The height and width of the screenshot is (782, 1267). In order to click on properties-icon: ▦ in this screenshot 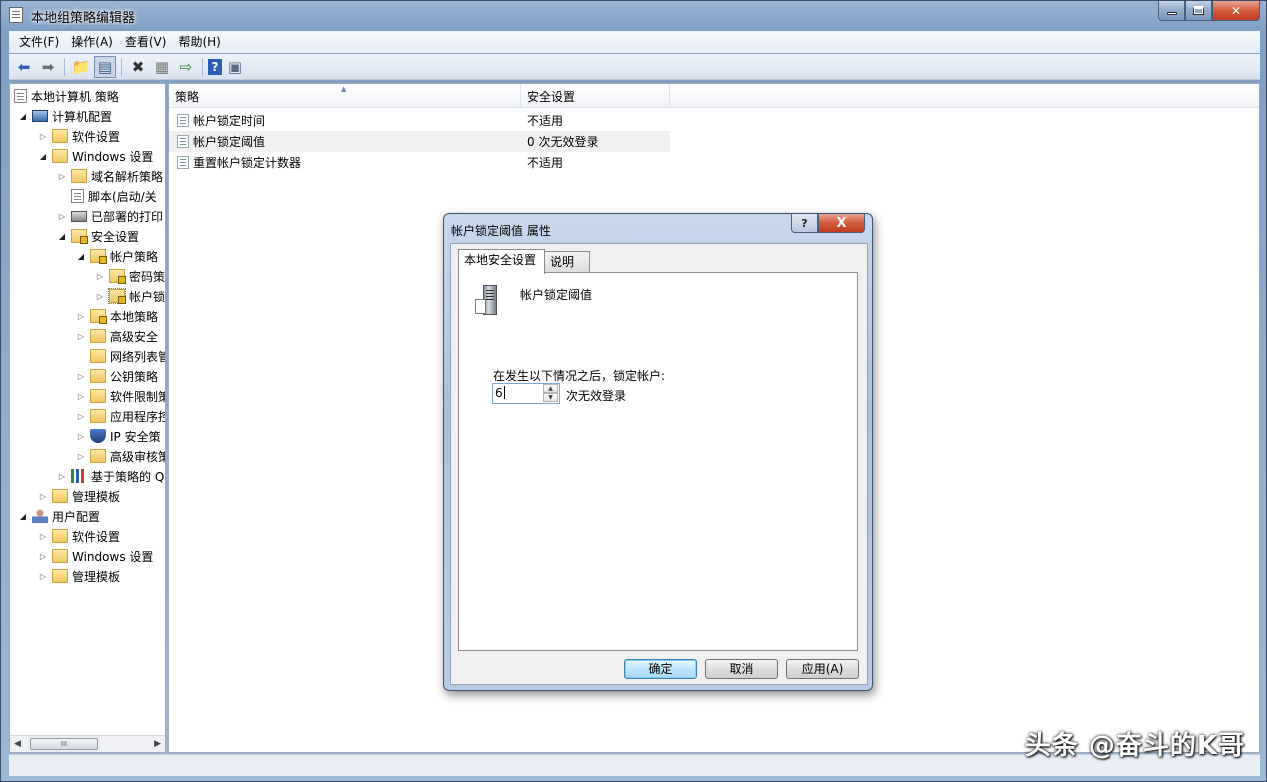, I will do `click(162, 67)`.